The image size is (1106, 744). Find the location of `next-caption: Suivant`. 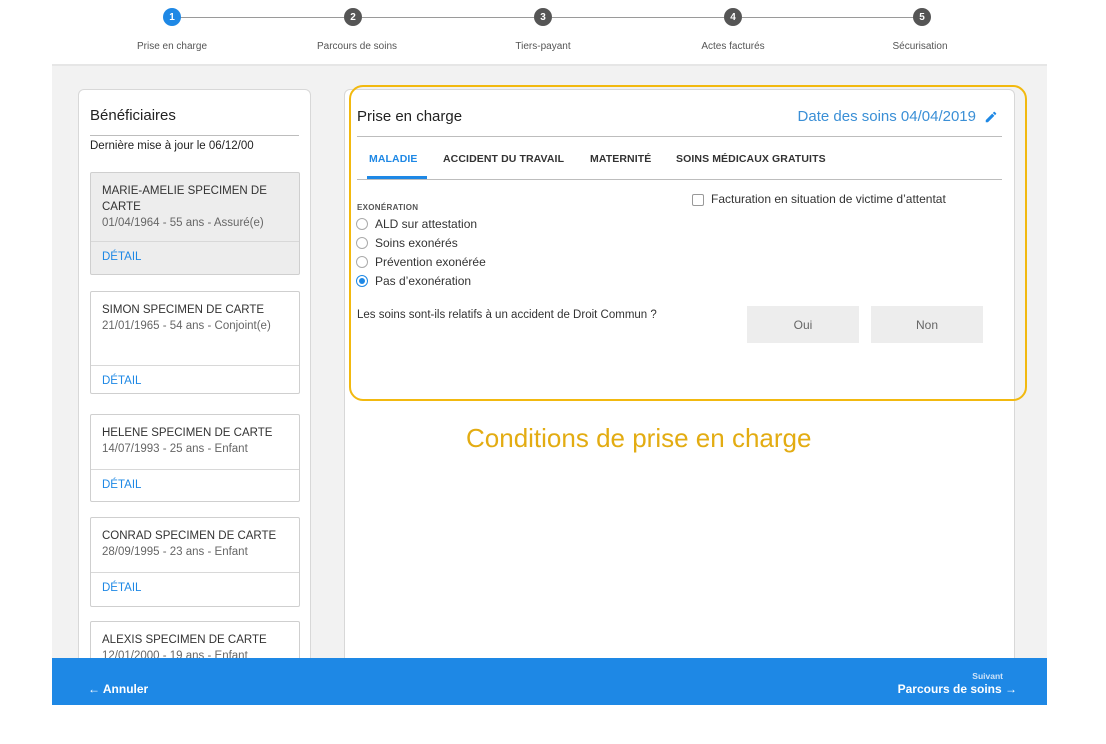

next-caption: Suivant is located at coordinates (987, 676).